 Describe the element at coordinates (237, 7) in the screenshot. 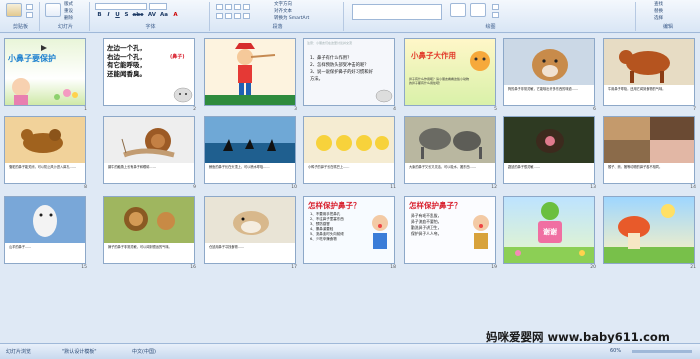

I see `decrease-indent-icon` at that location.